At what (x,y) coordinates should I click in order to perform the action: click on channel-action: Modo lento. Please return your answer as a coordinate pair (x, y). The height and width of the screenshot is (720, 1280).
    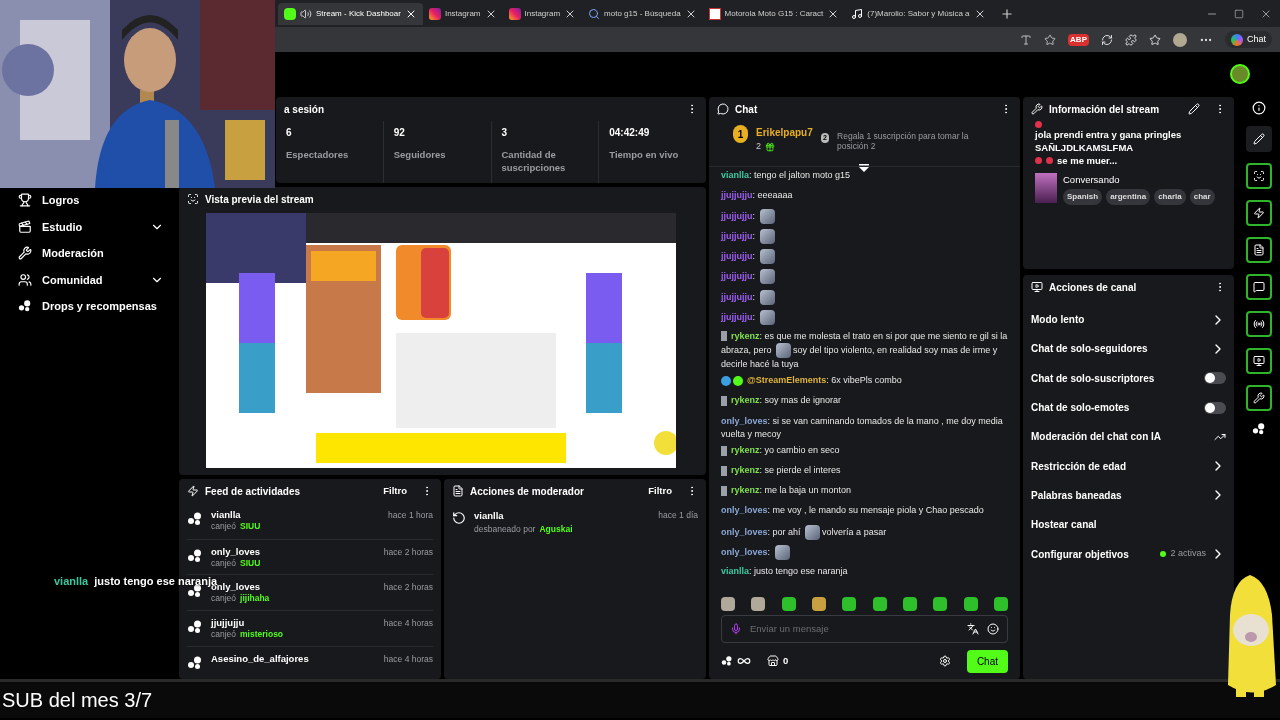
    Looking at the image, I should click on (1128, 320).